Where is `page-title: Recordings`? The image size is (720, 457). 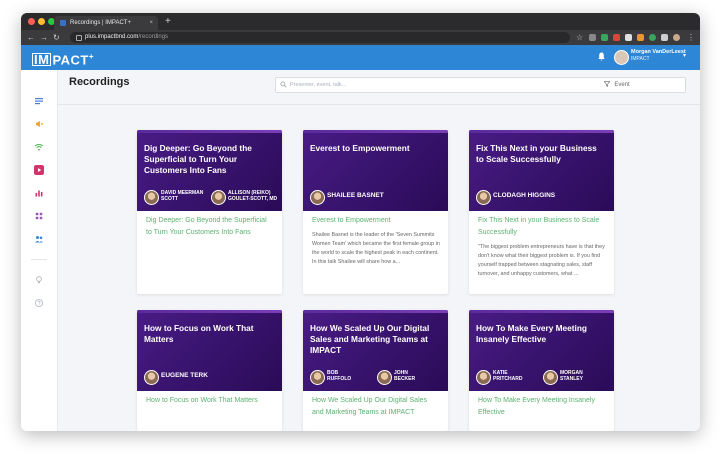 page-title: Recordings is located at coordinates (99, 82).